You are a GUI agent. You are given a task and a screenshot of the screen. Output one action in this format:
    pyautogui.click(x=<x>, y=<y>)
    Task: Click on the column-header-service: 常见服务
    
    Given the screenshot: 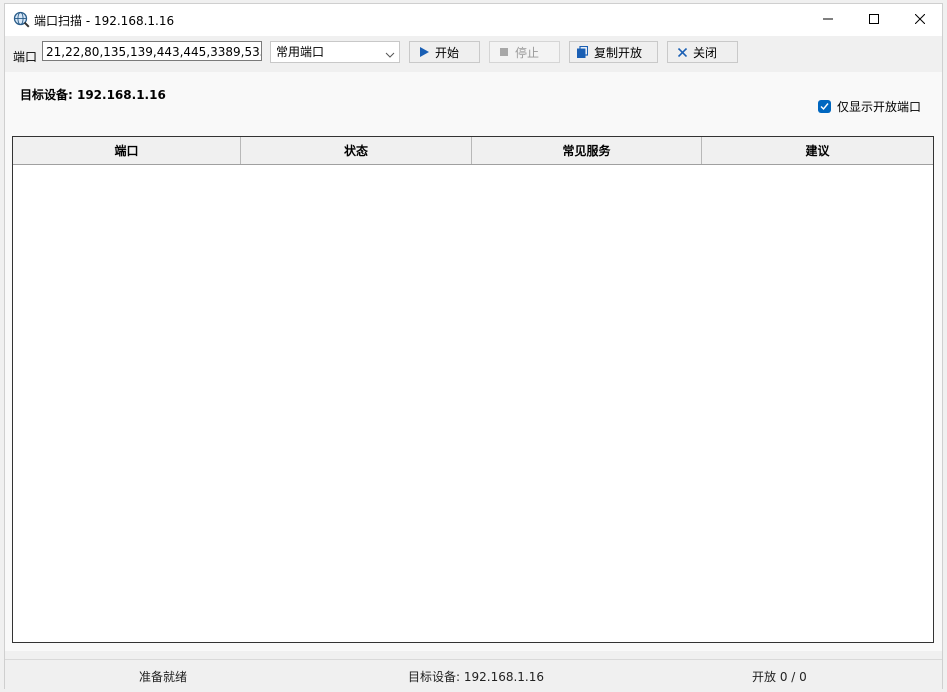 What is the action you would take?
    pyautogui.click(x=587, y=150)
    